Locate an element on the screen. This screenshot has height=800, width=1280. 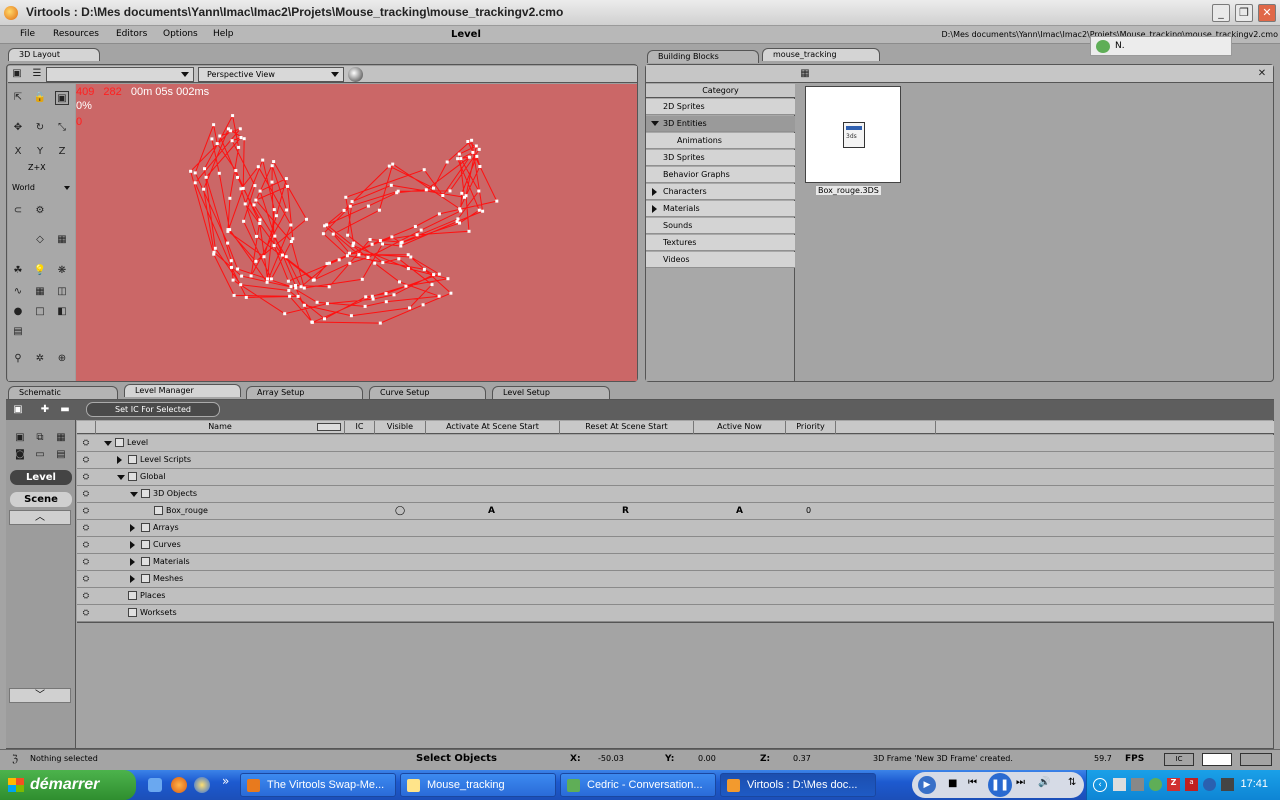
visible-cell: ◯ is located at coordinates (400, 511).